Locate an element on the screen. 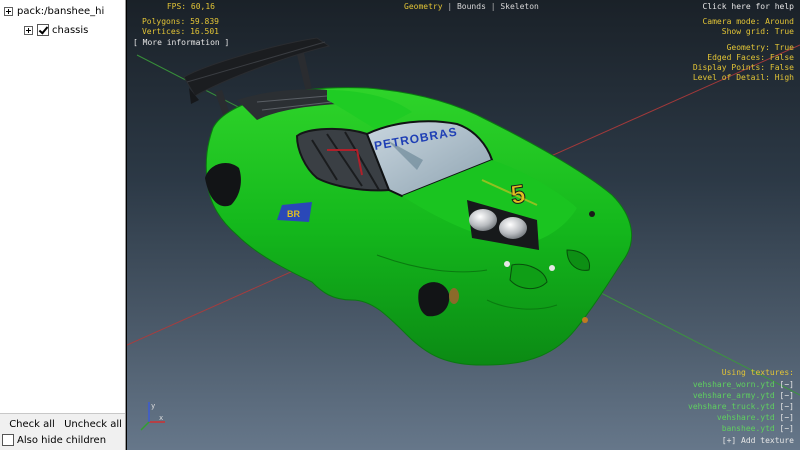  geometry-setting: Geometry: True is located at coordinates (760, 48).